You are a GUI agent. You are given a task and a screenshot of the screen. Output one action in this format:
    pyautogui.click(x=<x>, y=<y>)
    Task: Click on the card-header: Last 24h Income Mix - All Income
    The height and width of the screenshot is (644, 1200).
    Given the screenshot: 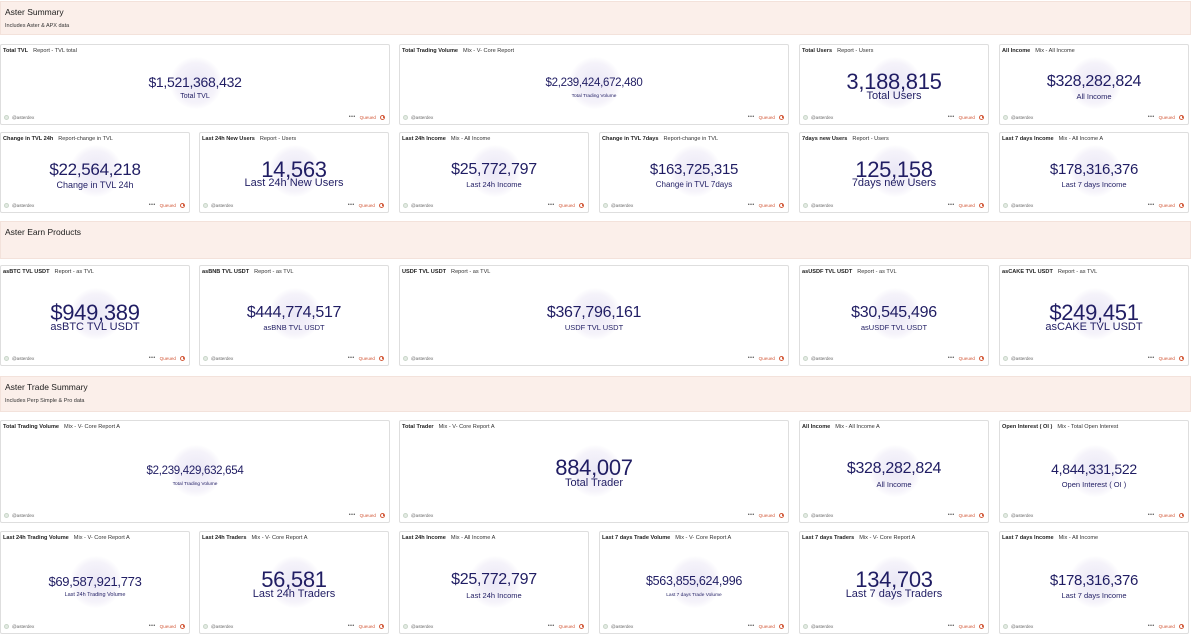 What is the action you would take?
    pyautogui.click(x=446, y=139)
    